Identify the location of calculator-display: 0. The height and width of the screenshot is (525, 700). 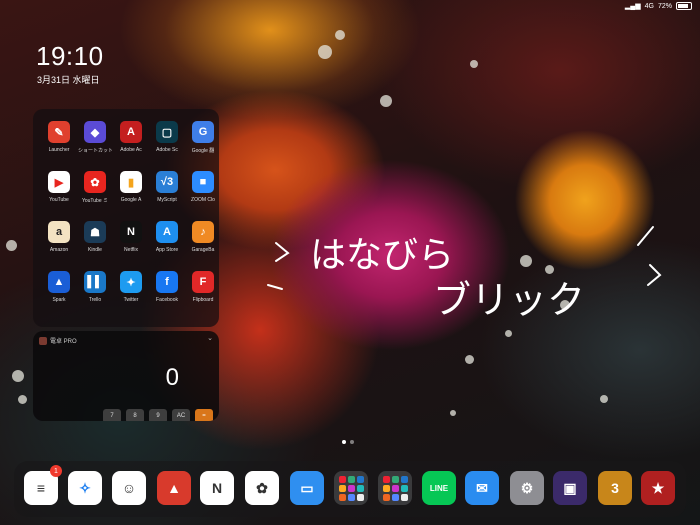
(172, 377).